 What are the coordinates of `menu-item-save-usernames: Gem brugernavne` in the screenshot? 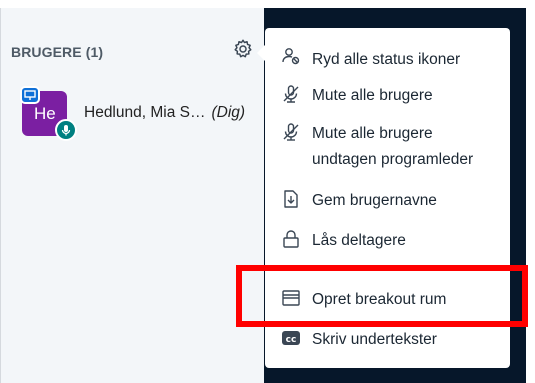 It's located at (387, 201).